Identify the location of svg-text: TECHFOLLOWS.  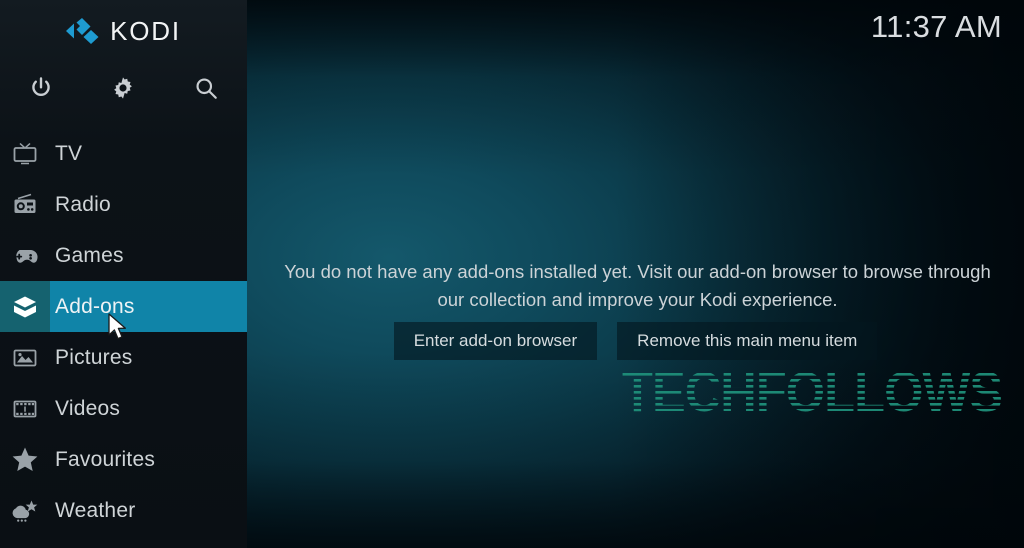
(812, 392).